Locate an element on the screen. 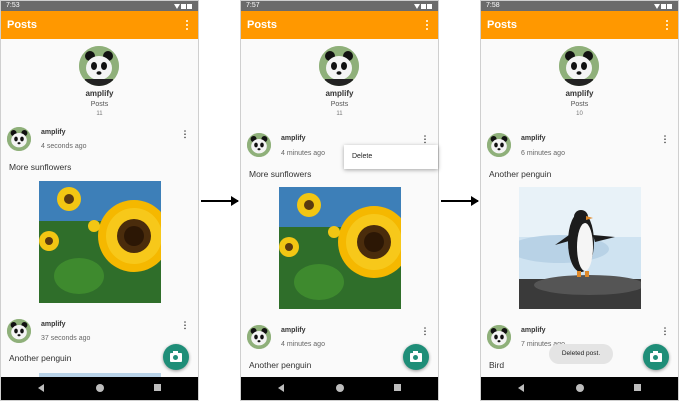 The image size is (681, 401). posts-count: 10 is located at coordinates (579, 114).